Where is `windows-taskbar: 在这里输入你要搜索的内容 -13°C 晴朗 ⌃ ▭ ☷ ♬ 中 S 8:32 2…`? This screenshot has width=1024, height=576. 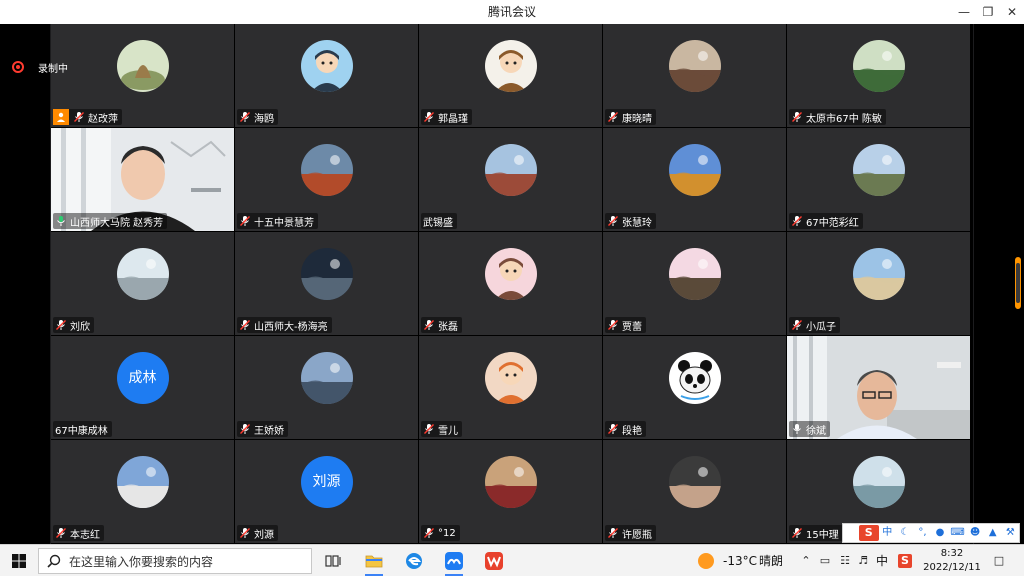 windows-taskbar: 在这里输入你要搜索的内容 -13°C 晴朗 ⌃ ▭ ☷ ♬ 中 S 8:32 2… is located at coordinates (512, 560).